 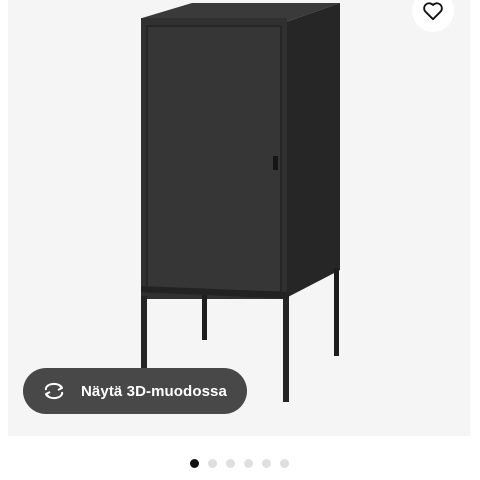 I want to click on view-3d-button: Näytä 3D-muodossa, so click(x=135, y=391).